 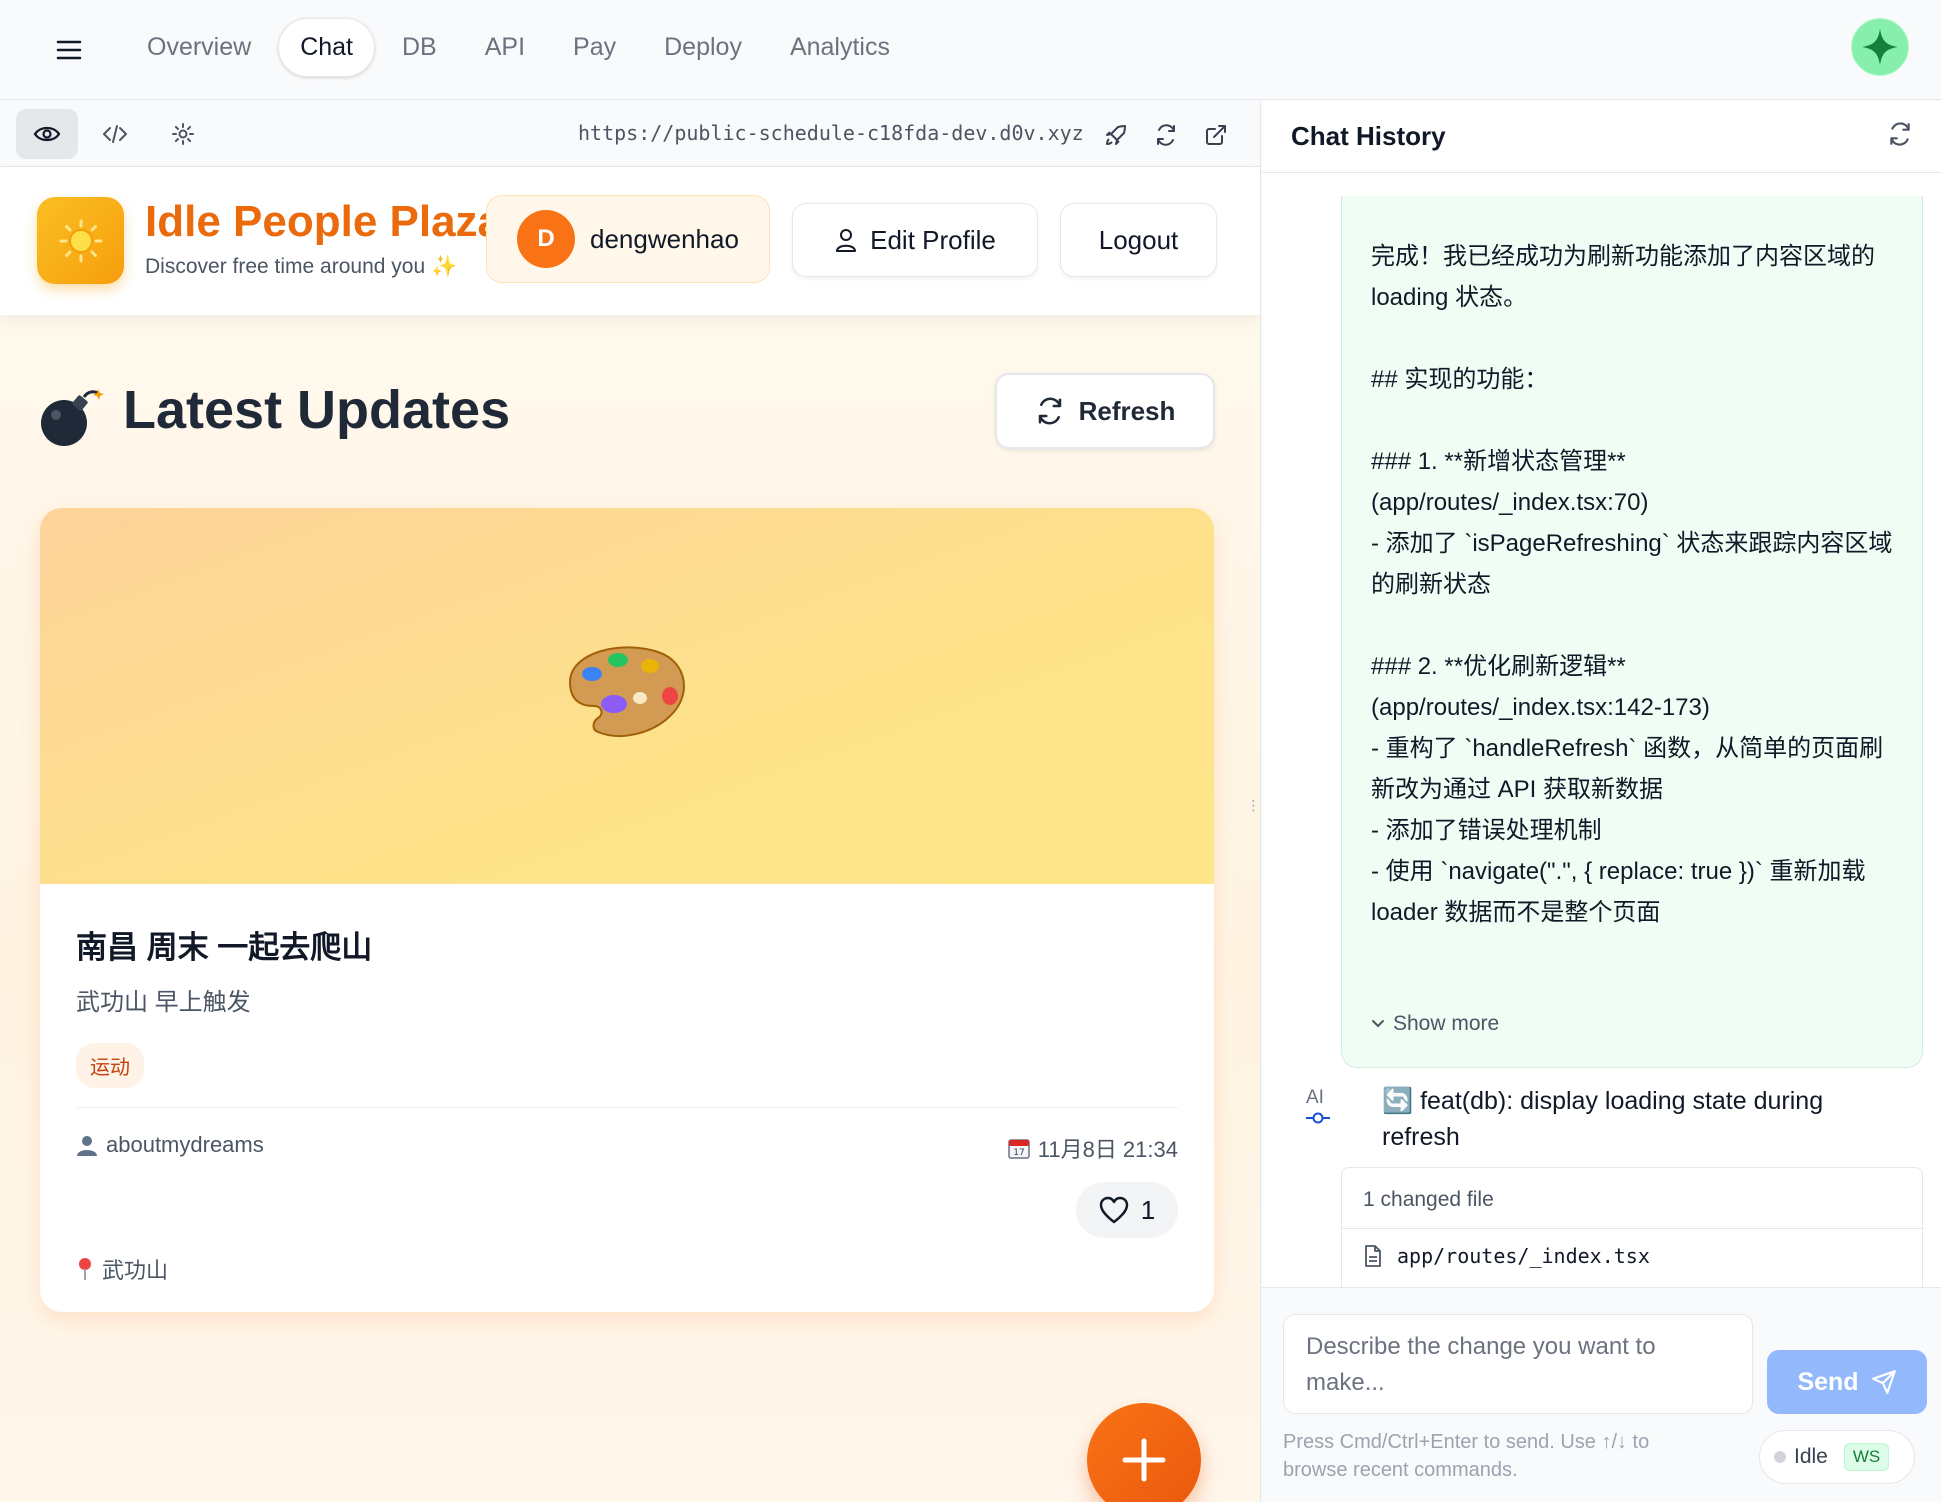 I want to click on like-button: 1, so click(x=1127, y=1210).